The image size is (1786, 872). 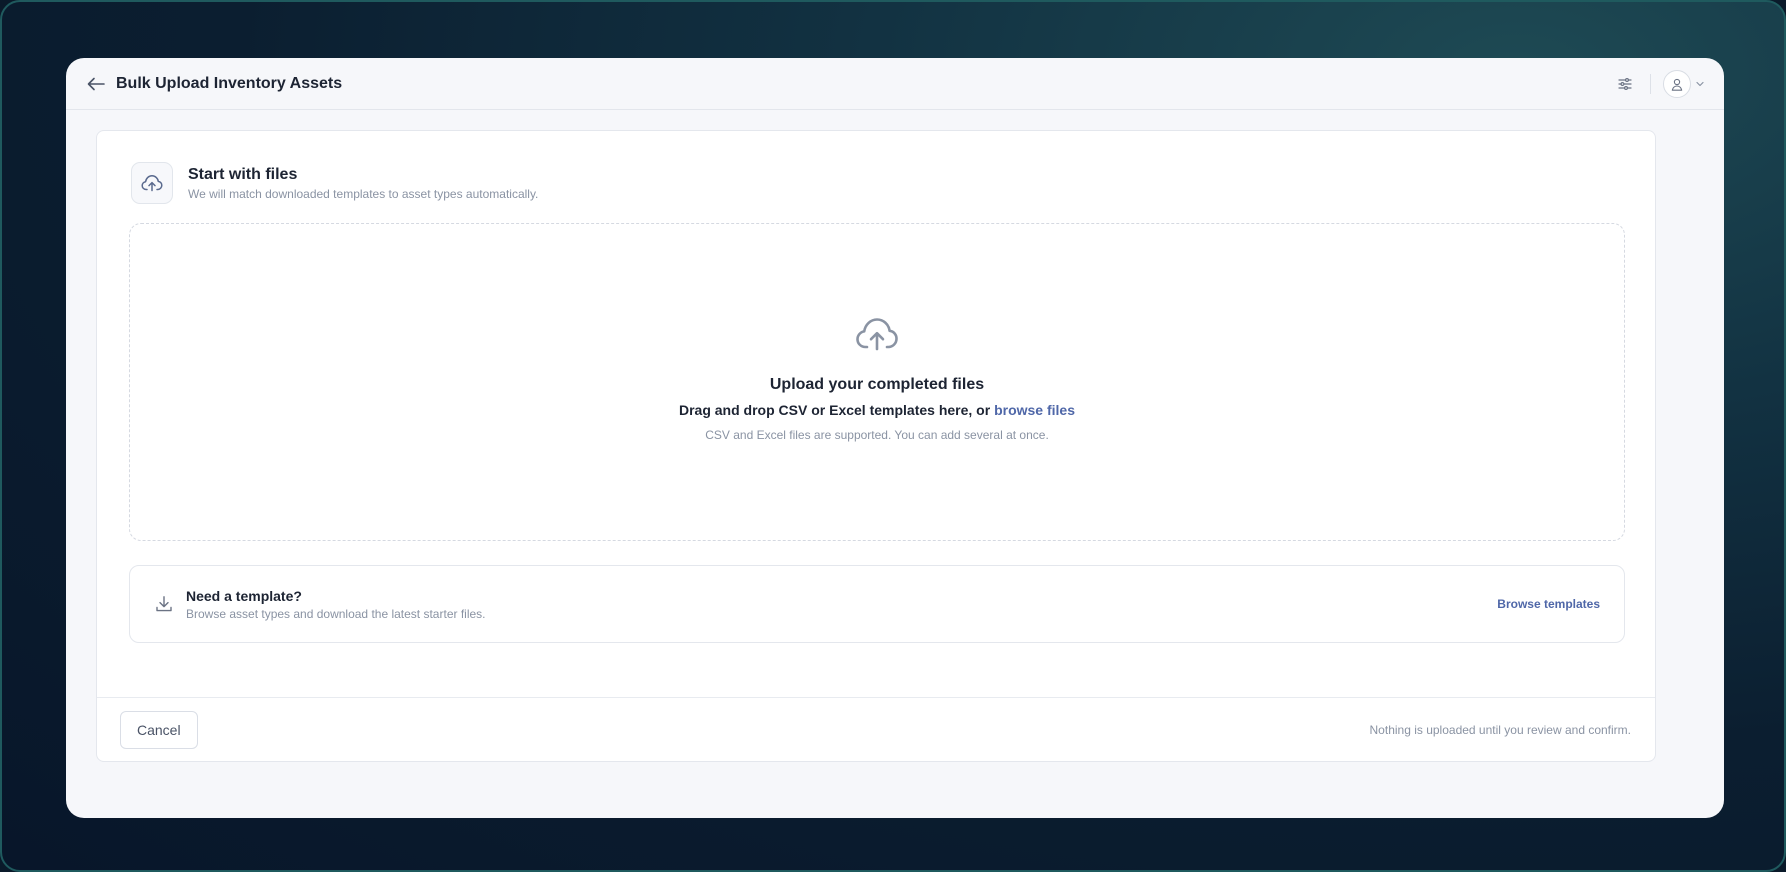 I want to click on page-title: Bulk Upload Inventory Assets, so click(x=229, y=83).